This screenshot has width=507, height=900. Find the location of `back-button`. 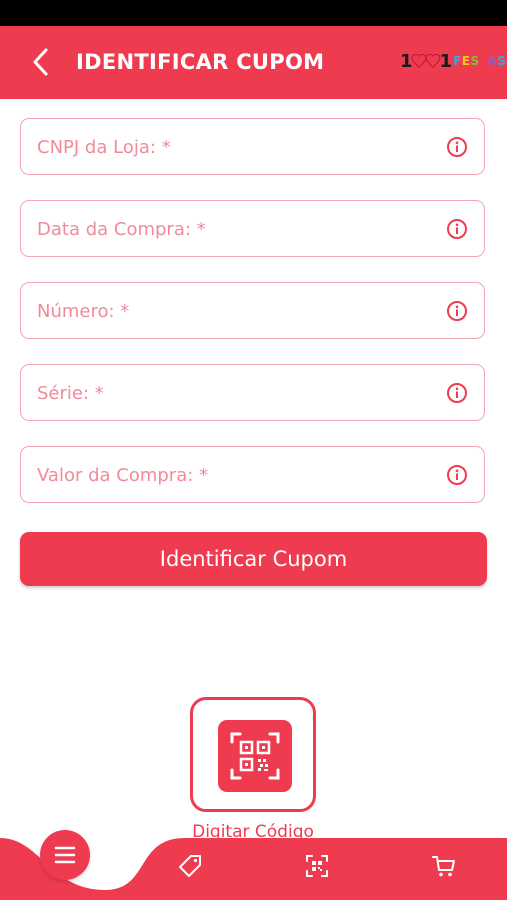

back-button is located at coordinates (42, 62).